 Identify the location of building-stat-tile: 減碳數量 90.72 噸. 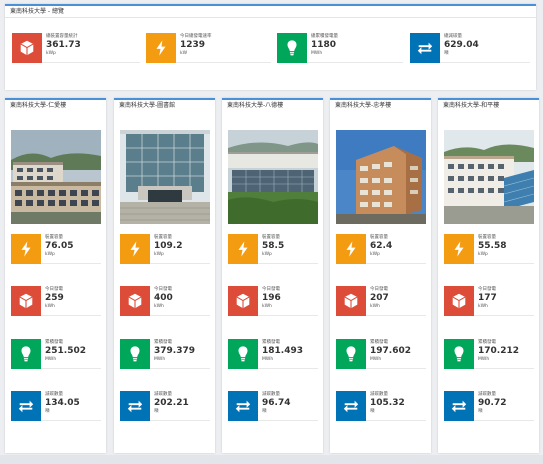
(489, 406).